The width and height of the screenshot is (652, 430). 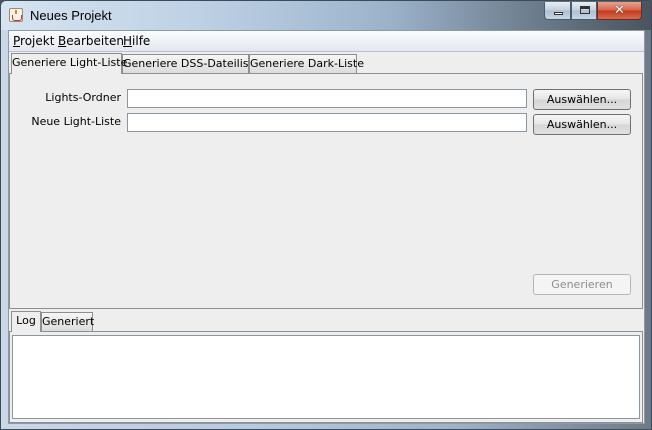 I want to click on menu-hilfe-mnemonic: H, so click(x=128, y=41).